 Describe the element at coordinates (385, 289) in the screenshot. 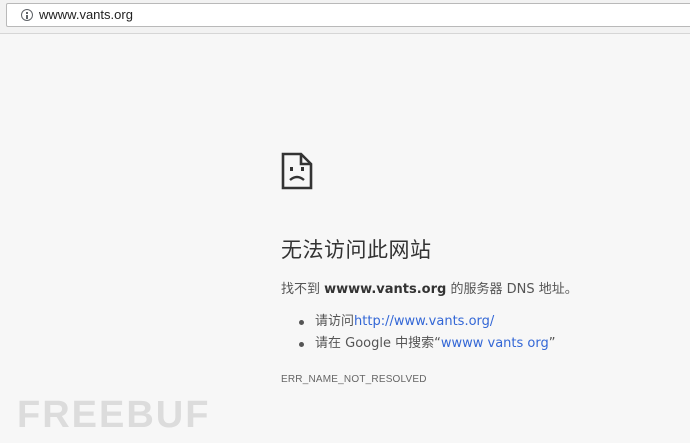

I see `summary-host: wwww.vants.org` at that location.